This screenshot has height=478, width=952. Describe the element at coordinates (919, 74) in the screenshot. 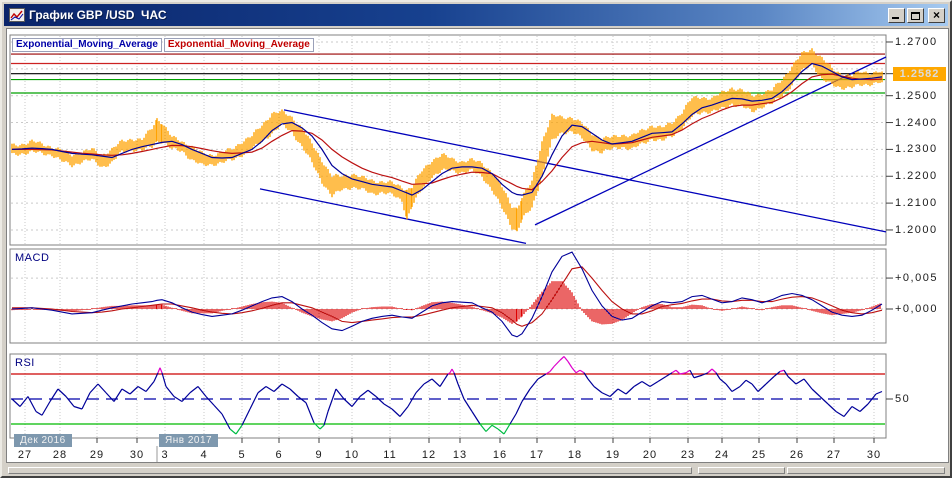

I see `current-price-badge: 1.2582` at that location.